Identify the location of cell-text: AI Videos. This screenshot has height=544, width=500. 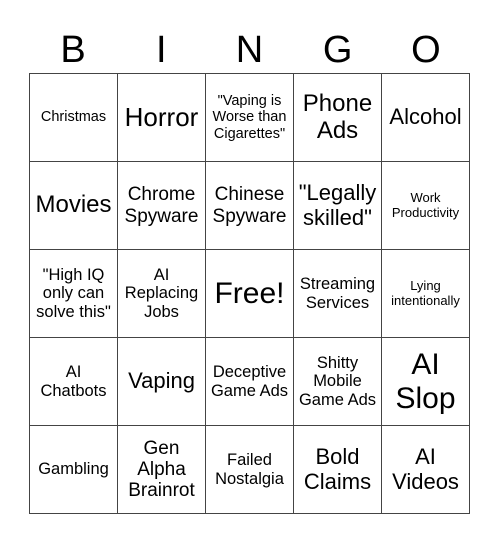
(425, 468).